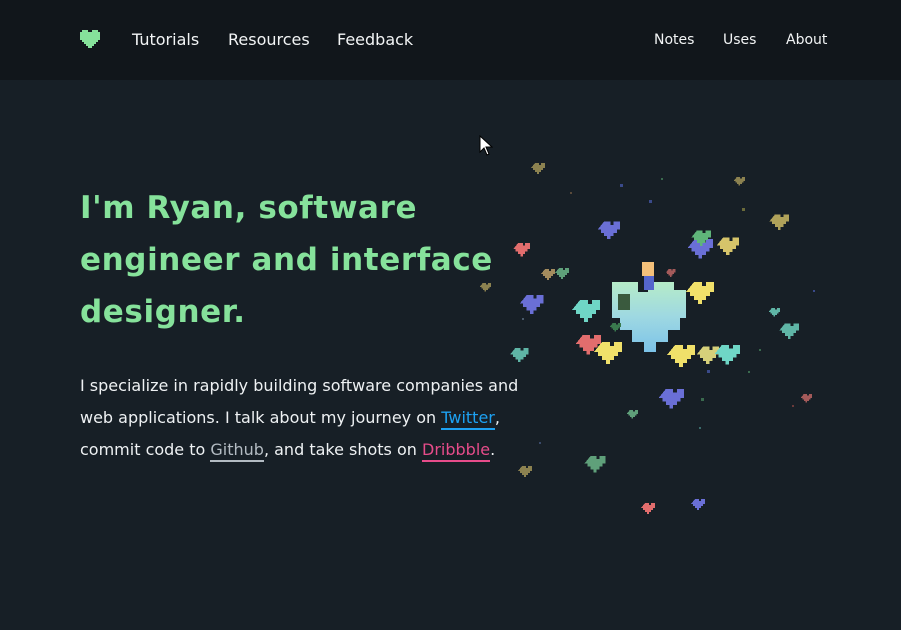 The image size is (901, 630). What do you see at coordinates (674, 40) in the screenshot?
I see `nav-link-notes: Notes` at bounding box center [674, 40].